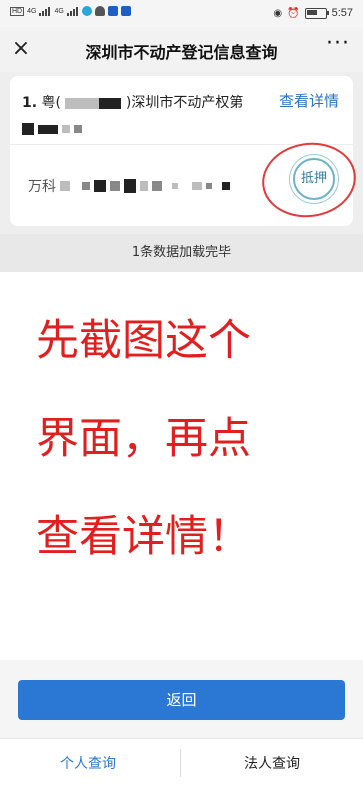 The height and width of the screenshot is (787, 363). Describe the element at coordinates (86, 11) in the screenshot. I see `app-notification-icon` at that location.